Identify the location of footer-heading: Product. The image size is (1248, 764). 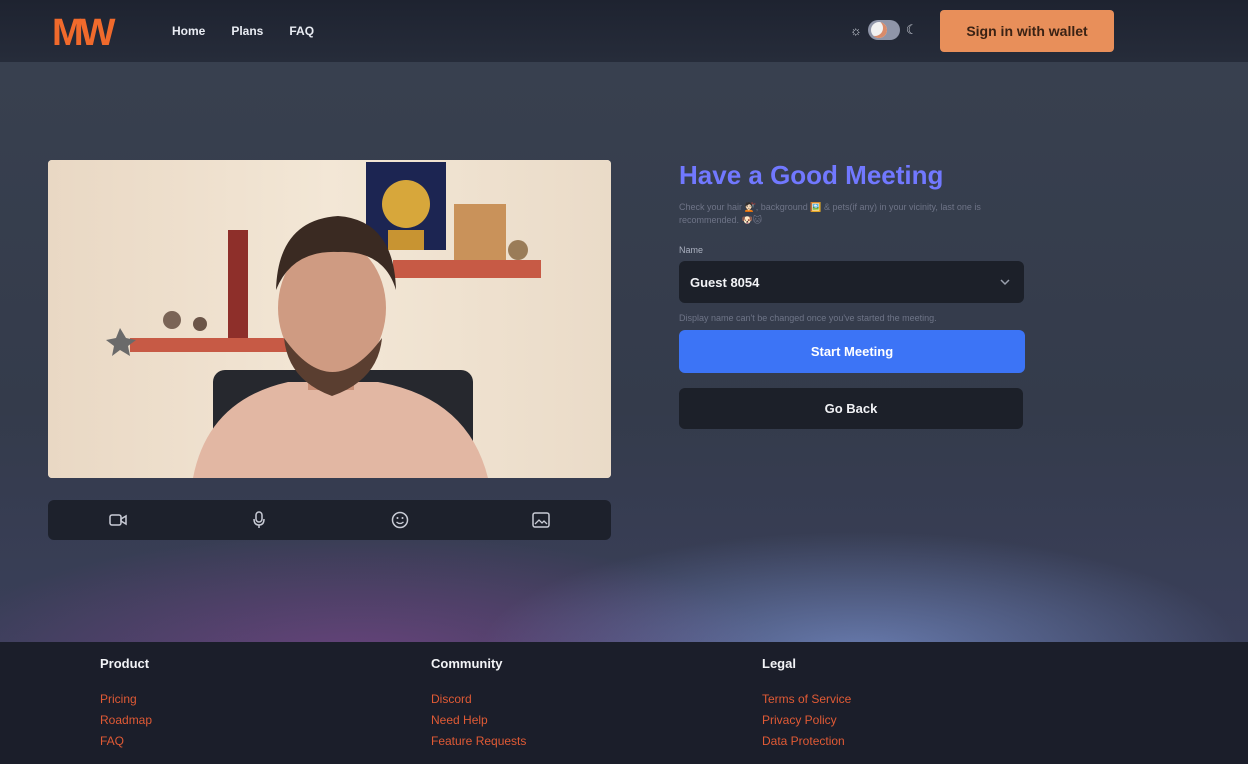
(125, 663).